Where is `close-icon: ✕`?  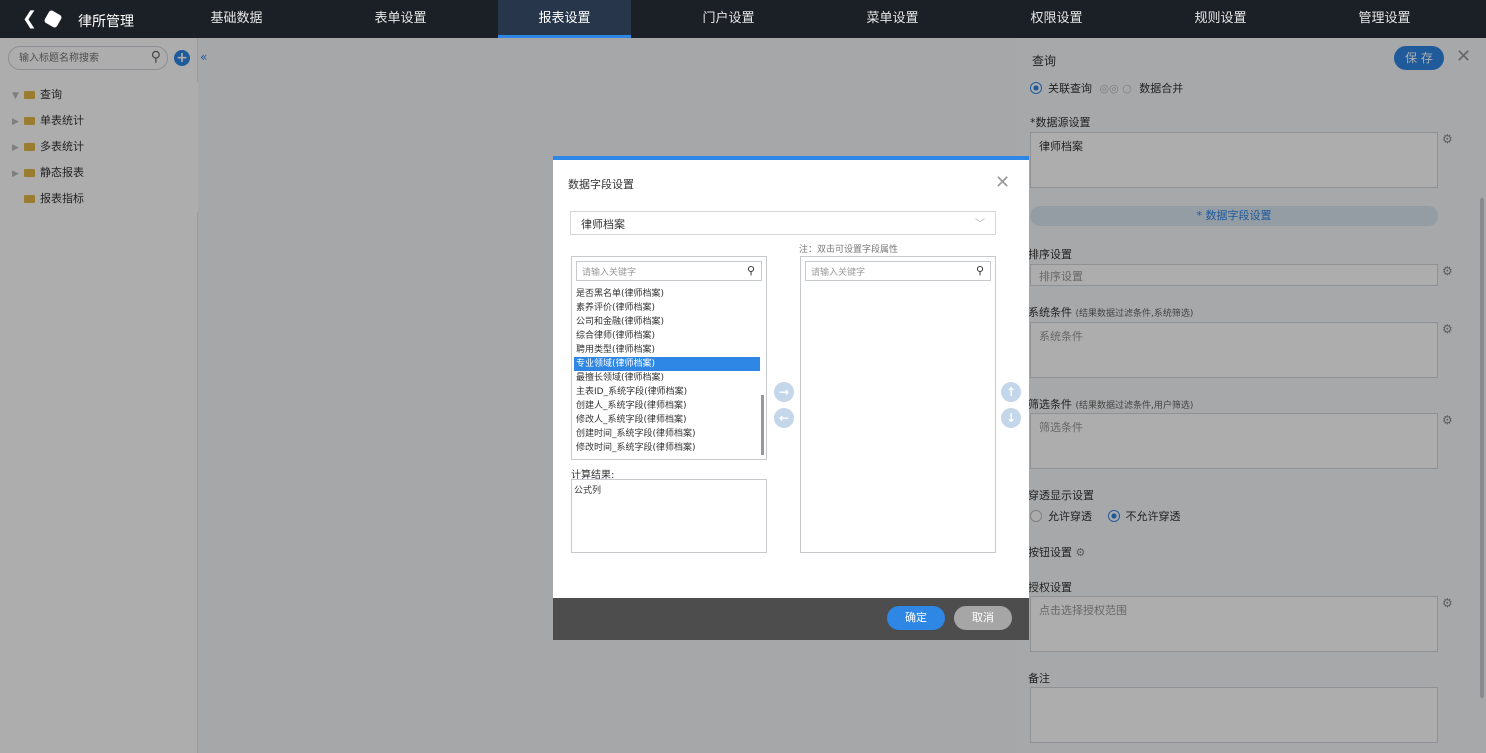 close-icon: ✕ is located at coordinates (1002, 182).